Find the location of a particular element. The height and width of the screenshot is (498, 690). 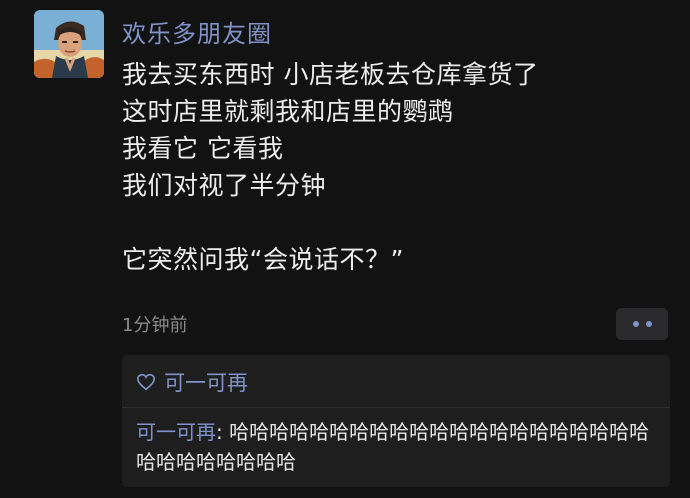

divider is located at coordinates (396, 407).